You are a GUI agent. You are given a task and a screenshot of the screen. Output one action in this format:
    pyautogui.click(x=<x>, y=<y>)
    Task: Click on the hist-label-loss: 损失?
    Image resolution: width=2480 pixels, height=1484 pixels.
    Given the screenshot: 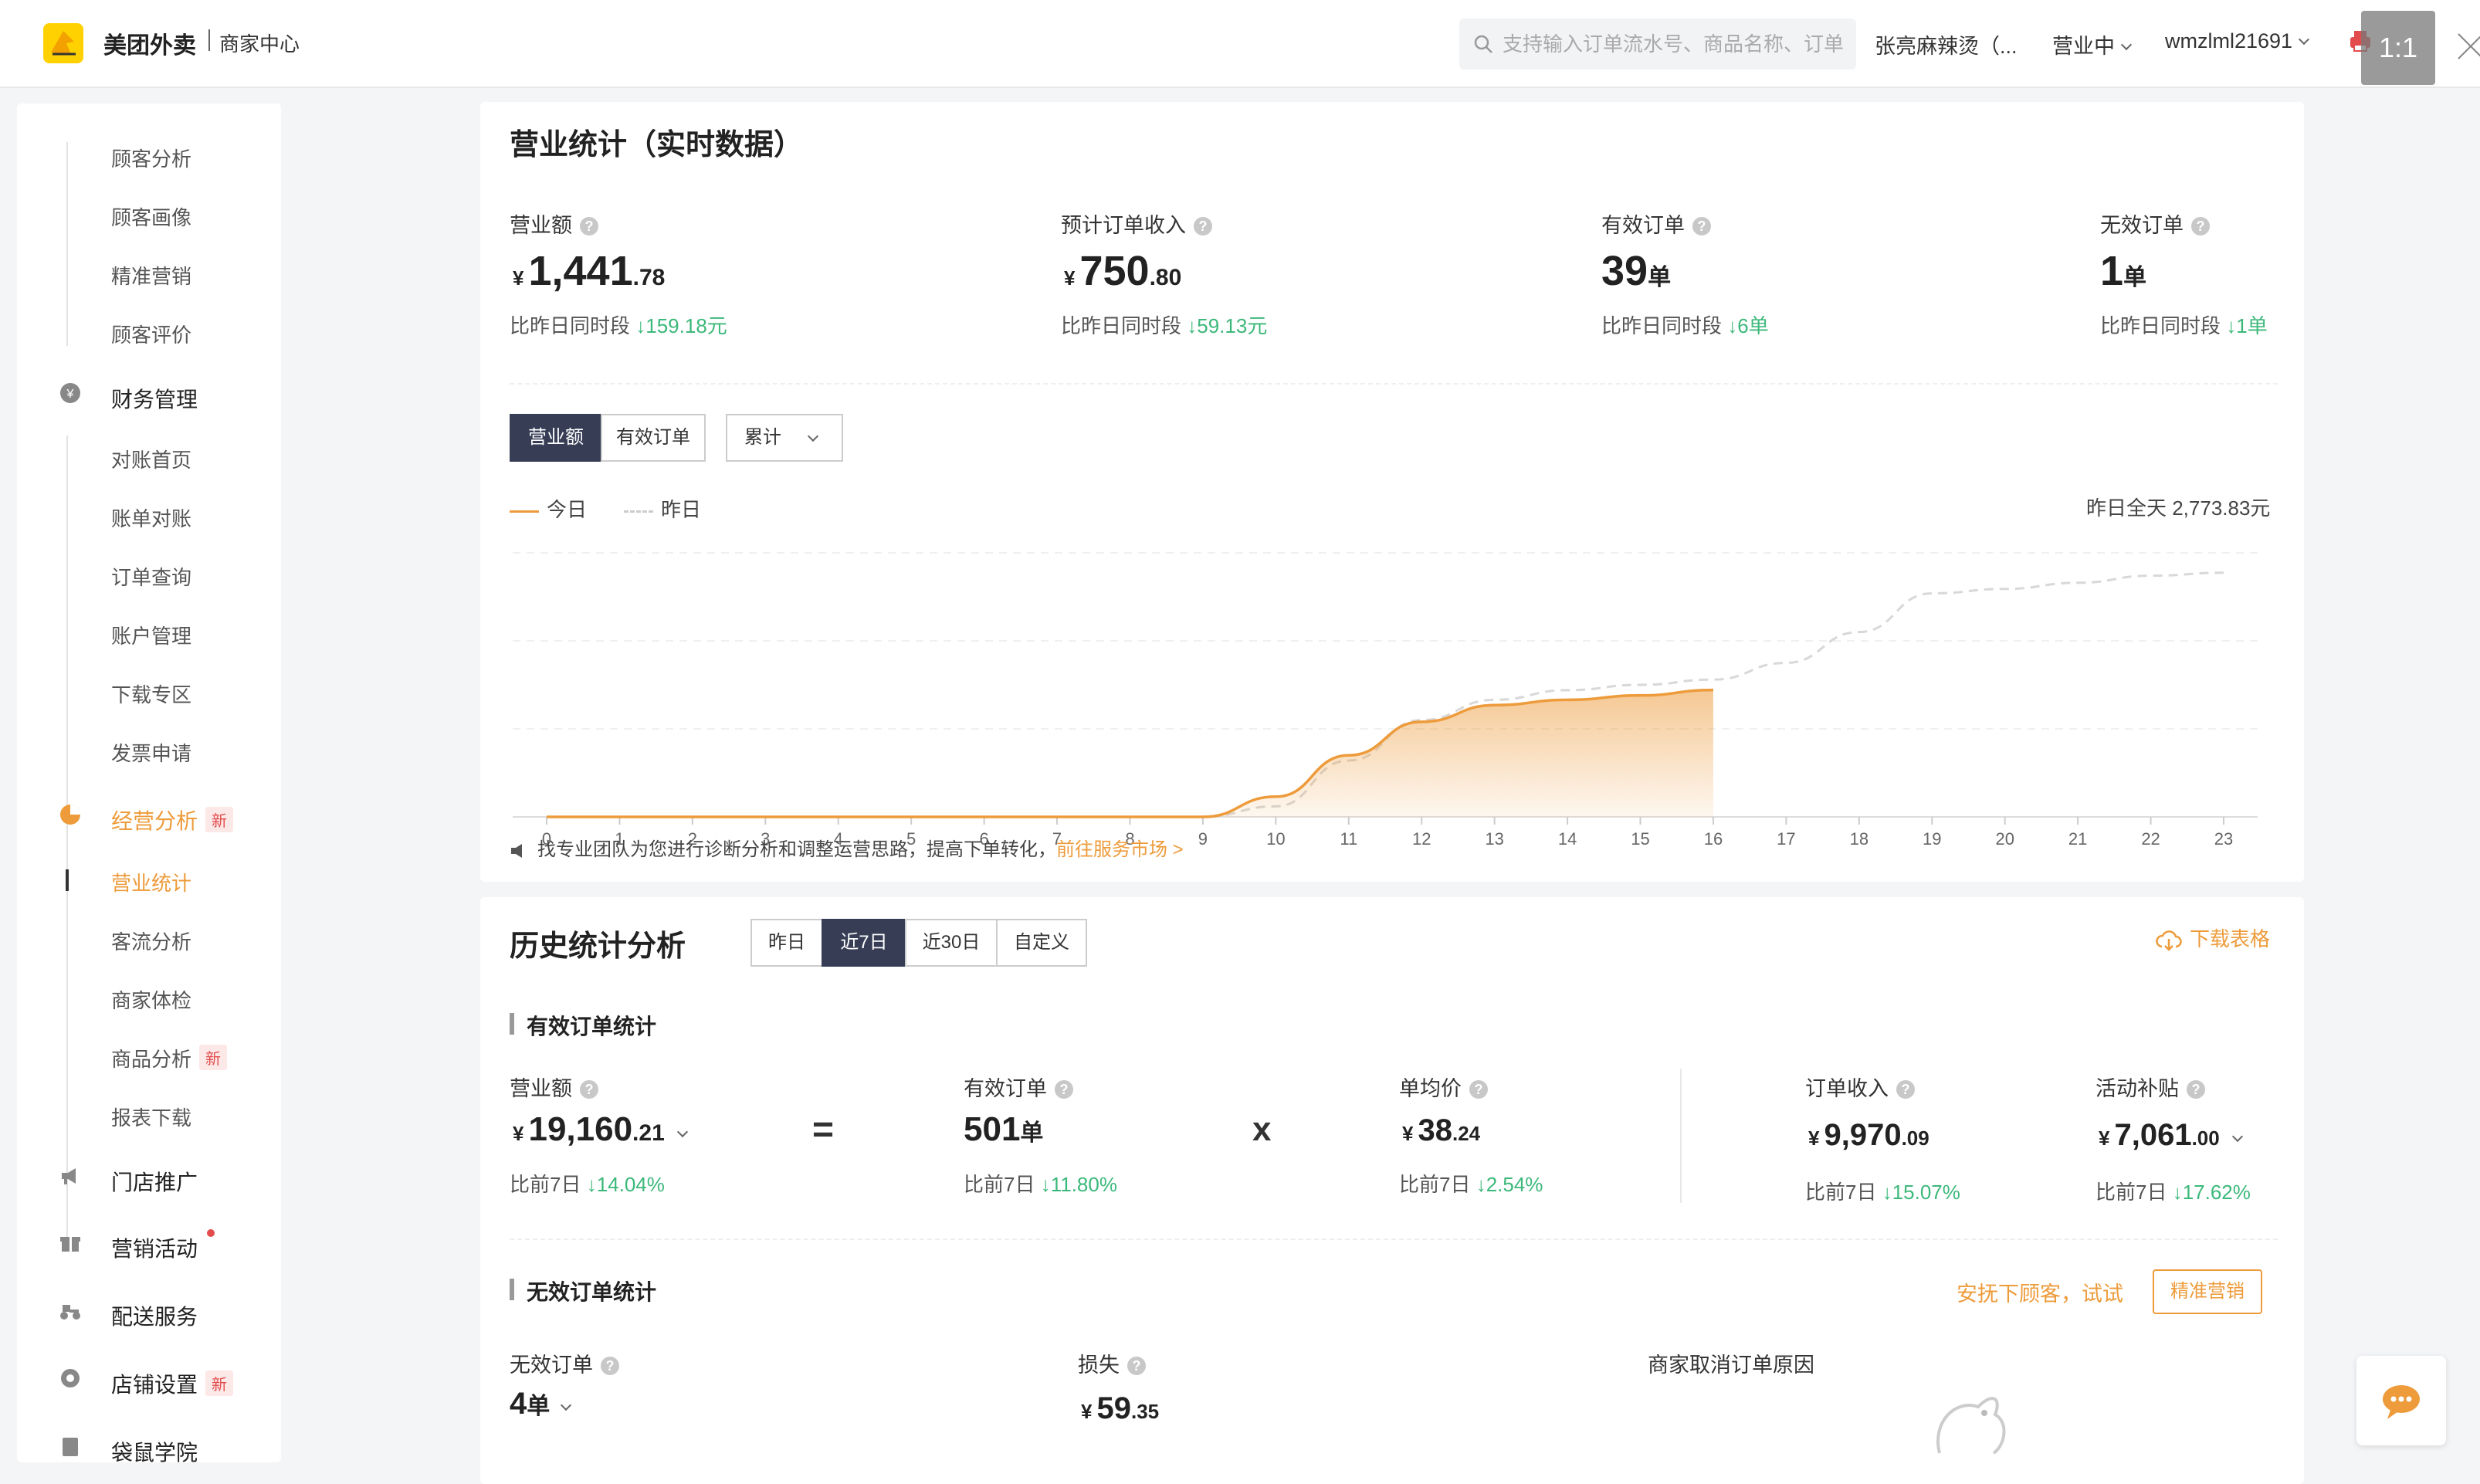 What is the action you would take?
    pyautogui.click(x=1112, y=1363)
    